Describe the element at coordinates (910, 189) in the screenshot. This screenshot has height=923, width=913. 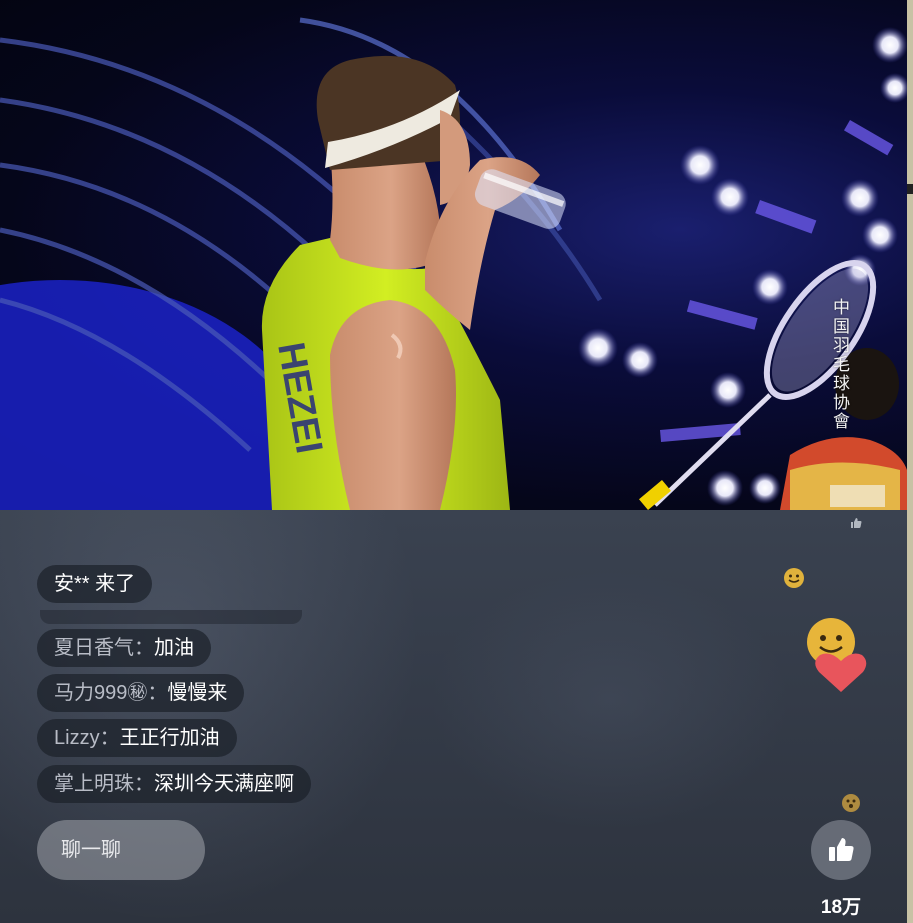
I see `scroll-marker` at that location.